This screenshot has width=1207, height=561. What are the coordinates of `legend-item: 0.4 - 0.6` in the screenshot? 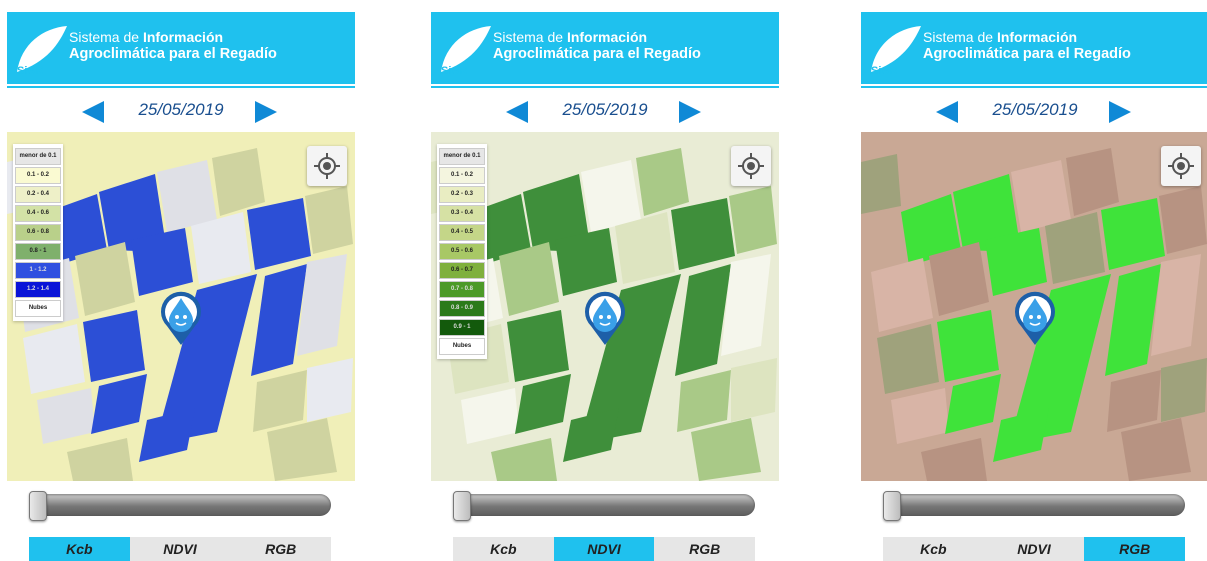 It's located at (38, 213).